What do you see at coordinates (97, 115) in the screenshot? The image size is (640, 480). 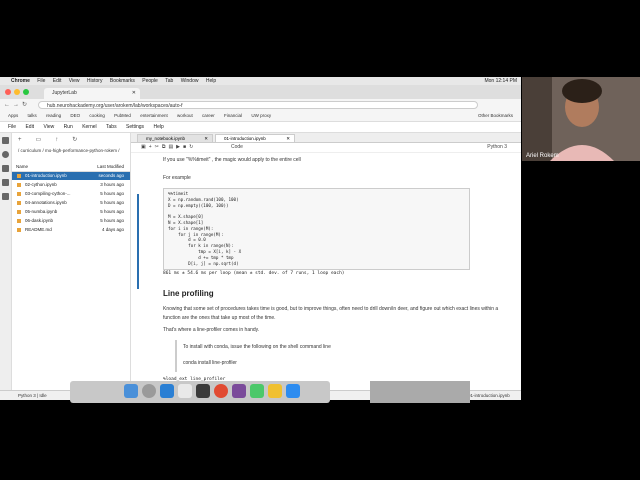 I see `bookmark-cooking: cooking` at bounding box center [97, 115].